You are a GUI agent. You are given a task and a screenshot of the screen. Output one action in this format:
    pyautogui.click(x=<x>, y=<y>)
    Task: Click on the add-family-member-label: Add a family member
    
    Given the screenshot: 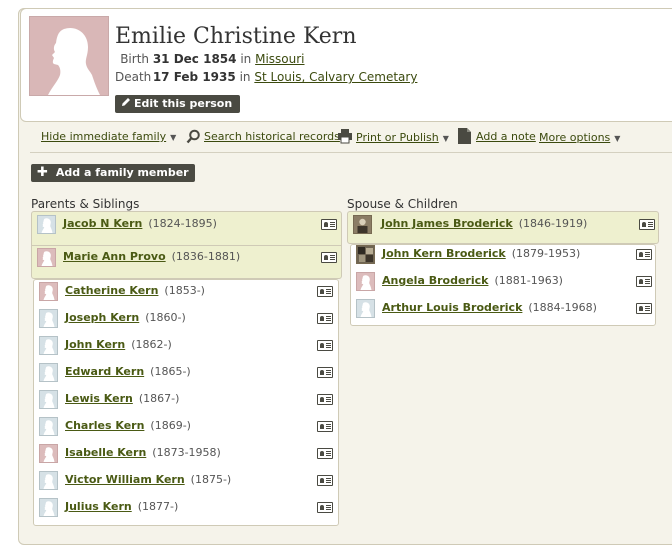 What is the action you would take?
    pyautogui.click(x=122, y=172)
    